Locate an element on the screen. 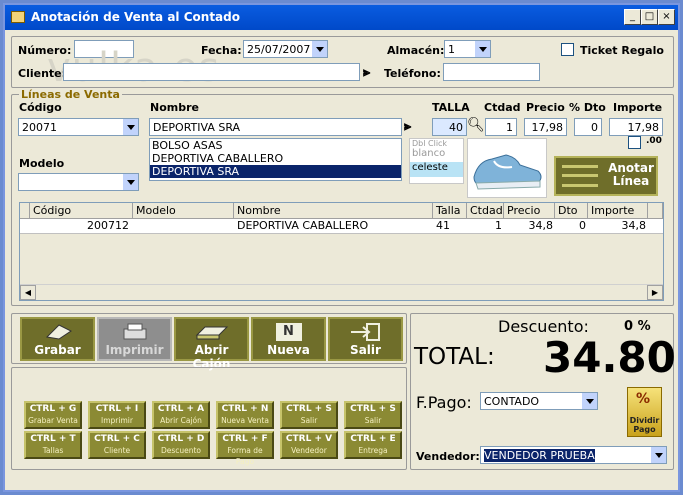 This screenshot has height=495, width=683. ctdad-label: Ctdad is located at coordinates (502, 107).